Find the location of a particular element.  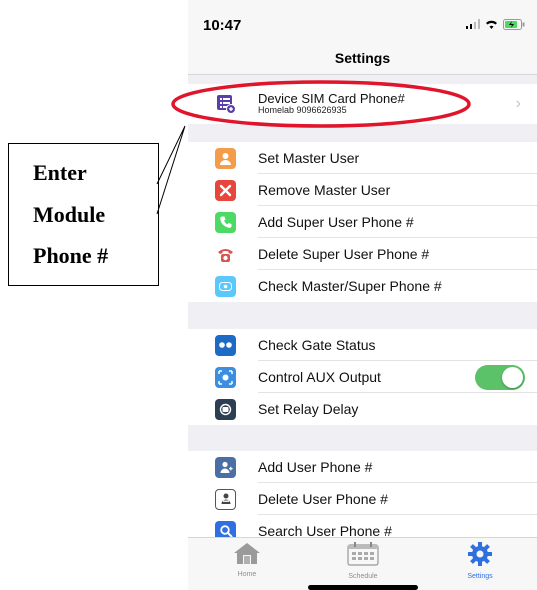

annotation-overlay is located at coordinates (313, 147).